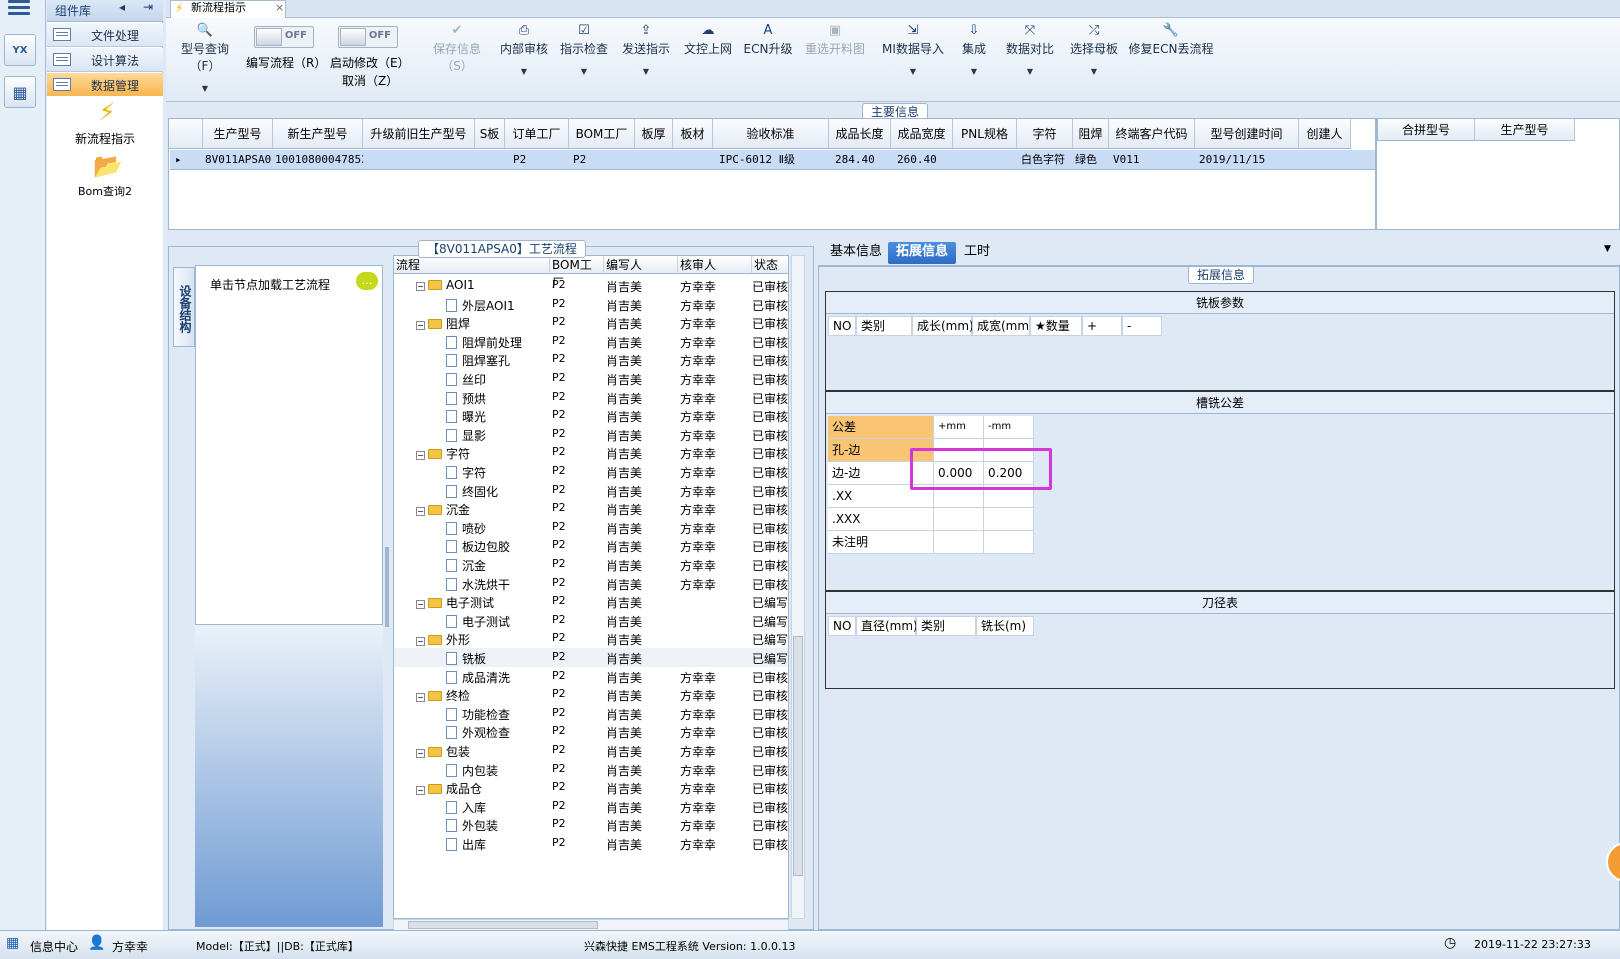 This screenshot has height=959, width=1620. I want to click on column-header: 订单工厂, so click(537, 134).